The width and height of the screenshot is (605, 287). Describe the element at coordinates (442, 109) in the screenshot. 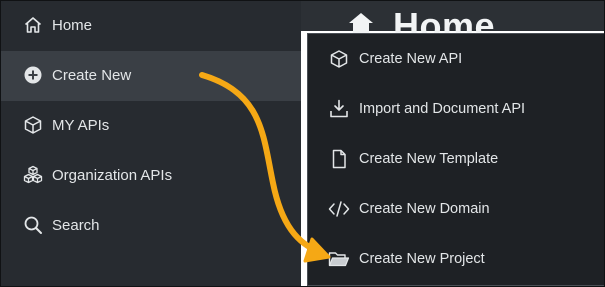

I see `menu-item-label: Import and Document API` at that location.